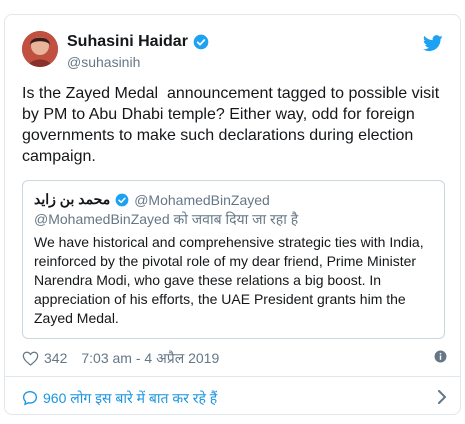  Describe the element at coordinates (56, 358) in the screenshot. I see `like-count: 342` at that location.